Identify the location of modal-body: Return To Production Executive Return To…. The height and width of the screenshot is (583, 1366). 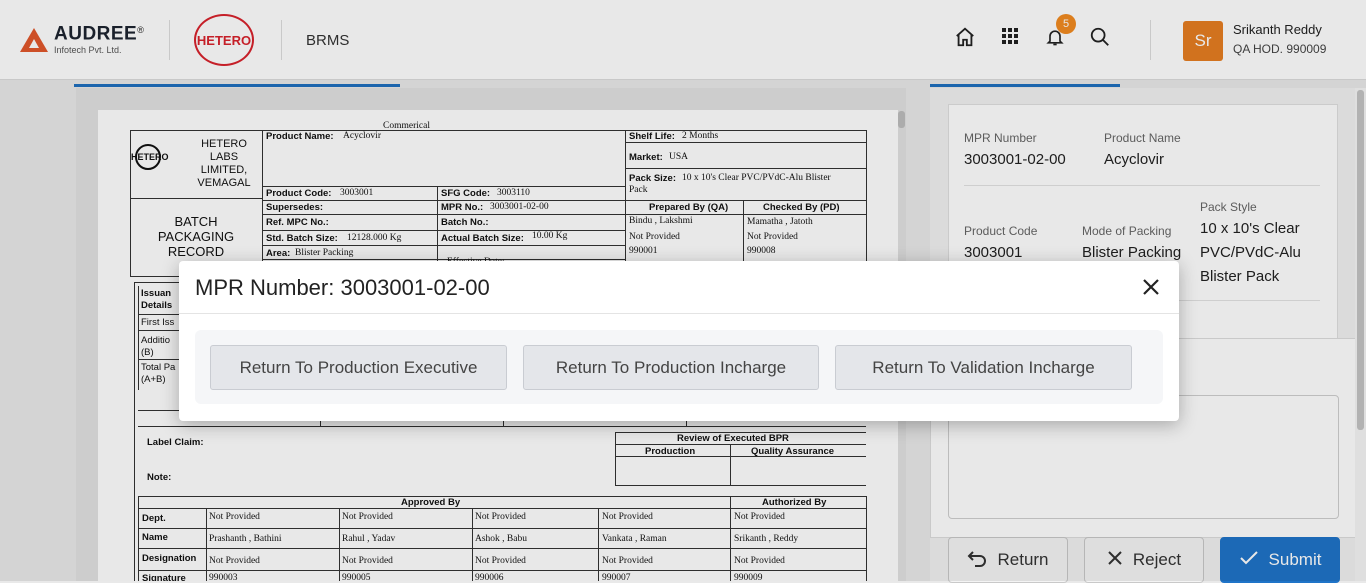
(679, 367).